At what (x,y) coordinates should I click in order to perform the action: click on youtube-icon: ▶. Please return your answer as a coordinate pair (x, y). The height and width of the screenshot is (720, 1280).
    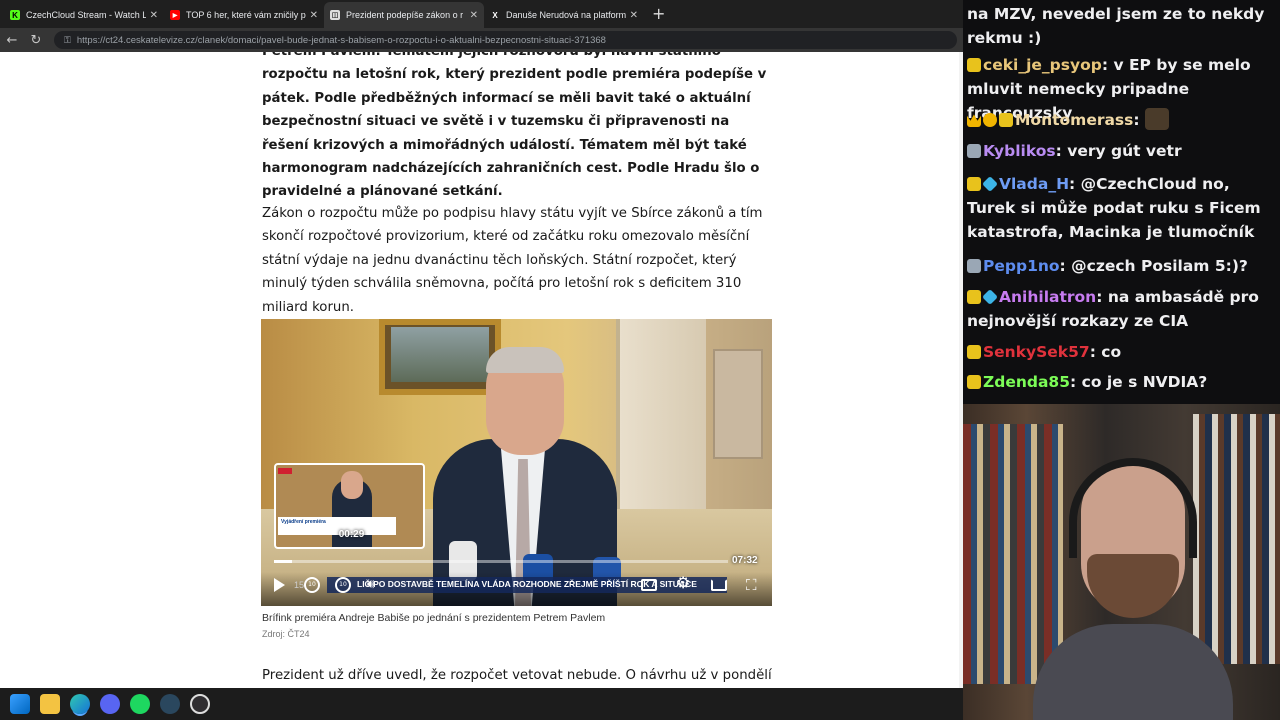
    Looking at the image, I should click on (175, 15).